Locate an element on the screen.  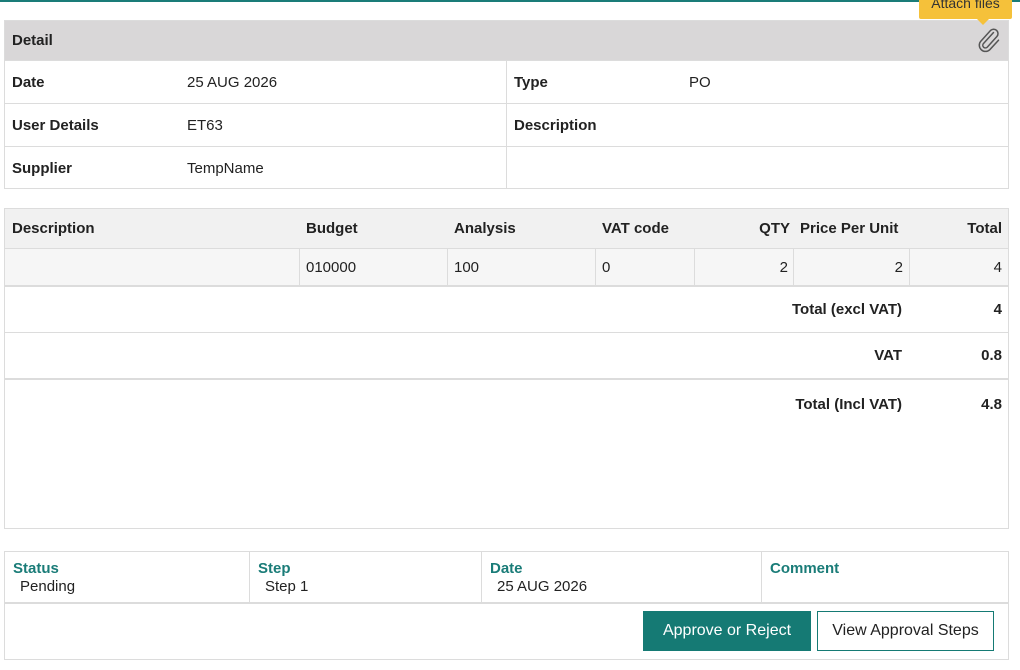
column-header-budget: Budget is located at coordinates (332, 228).